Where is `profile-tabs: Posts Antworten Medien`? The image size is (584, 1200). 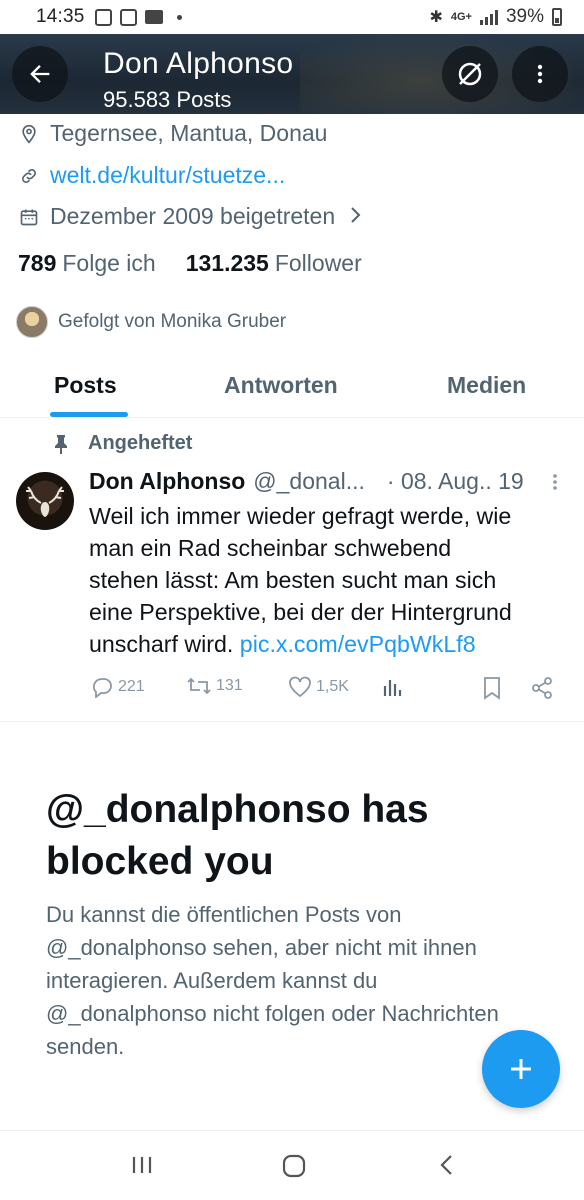
profile-tabs: Posts Antworten Medien is located at coordinates (292, 389).